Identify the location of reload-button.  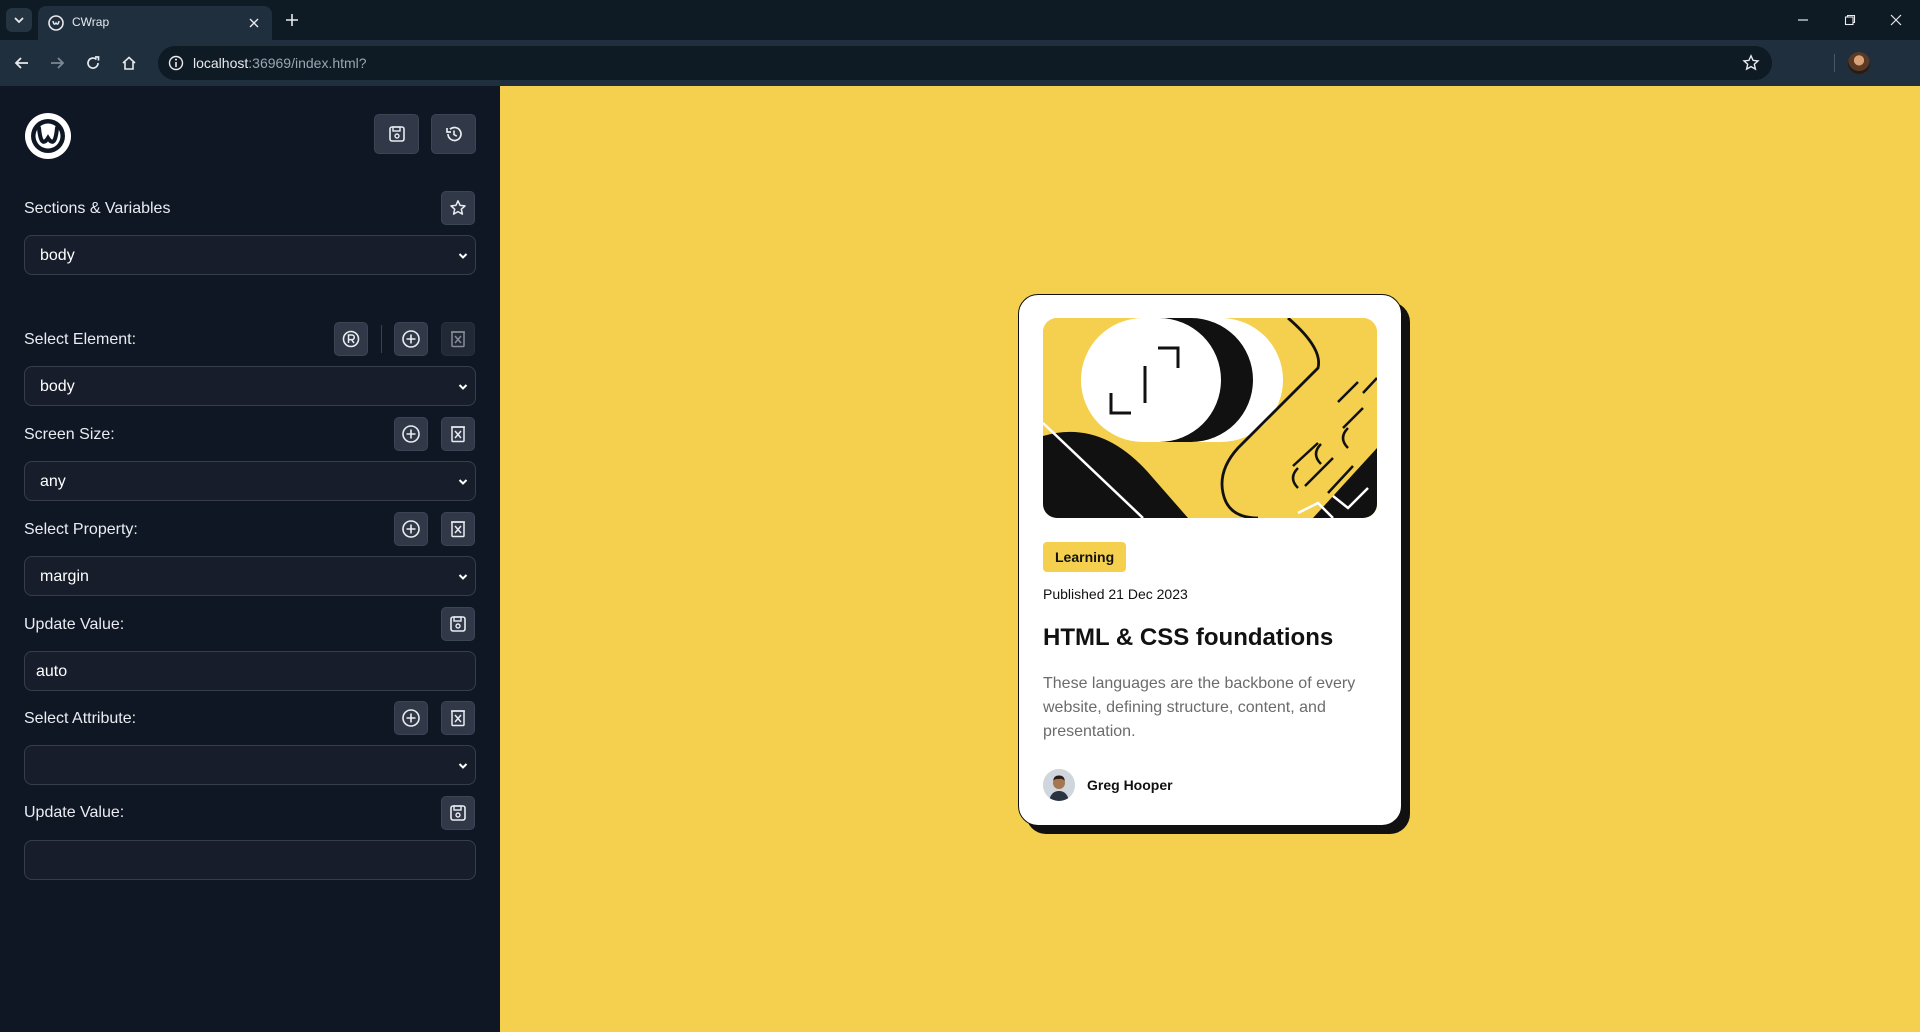
(93, 63).